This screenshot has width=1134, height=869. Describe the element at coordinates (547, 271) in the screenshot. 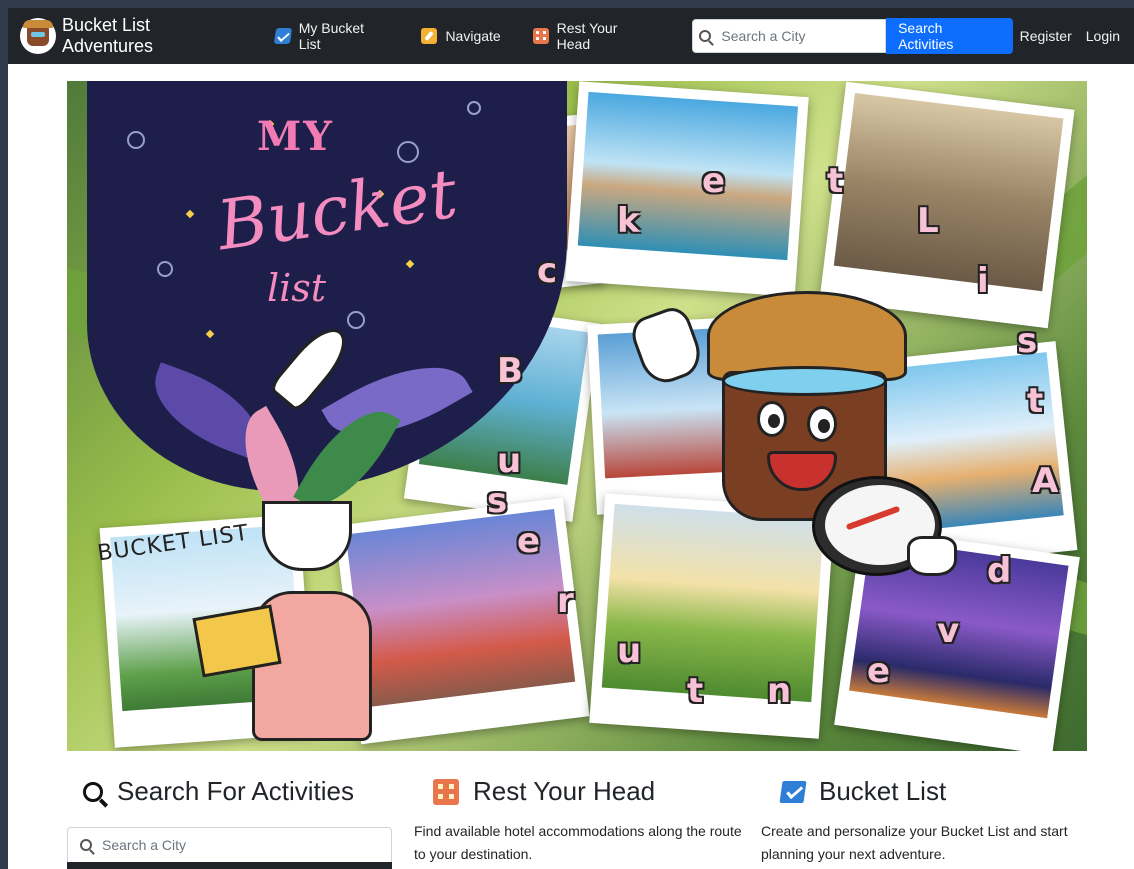

I see `banner-letter: c` at that location.